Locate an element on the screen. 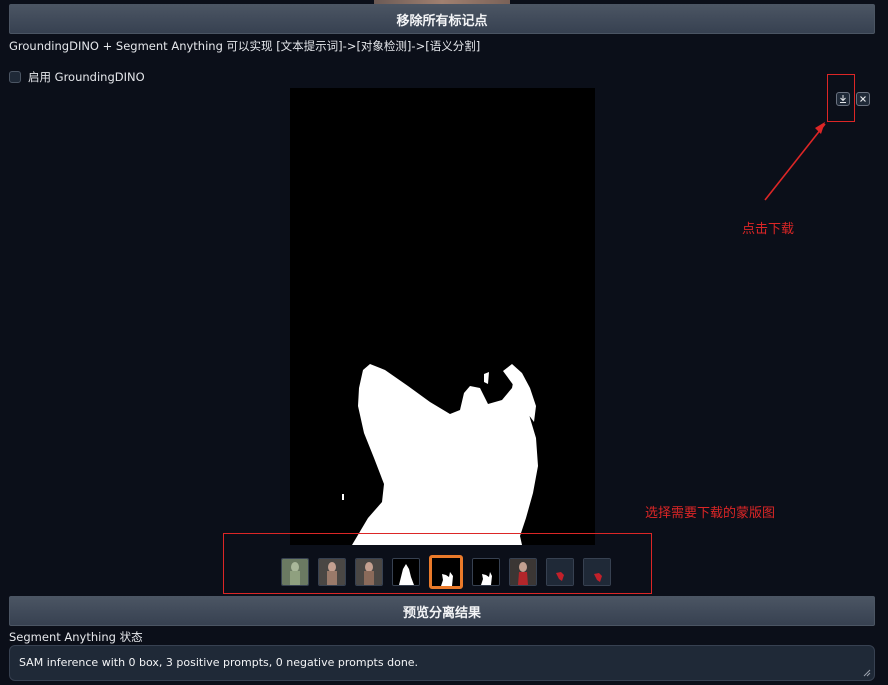  enable-grounding-dino-row: 启用 GroundingDINO is located at coordinates (77, 77).